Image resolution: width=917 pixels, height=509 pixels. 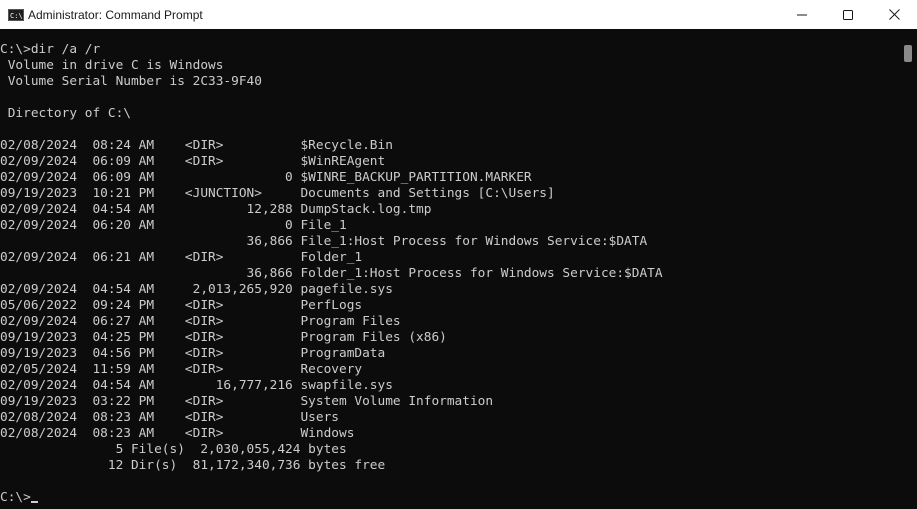 I want to click on console-line: Volume in drive C is Windows, so click(x=112, y=65).